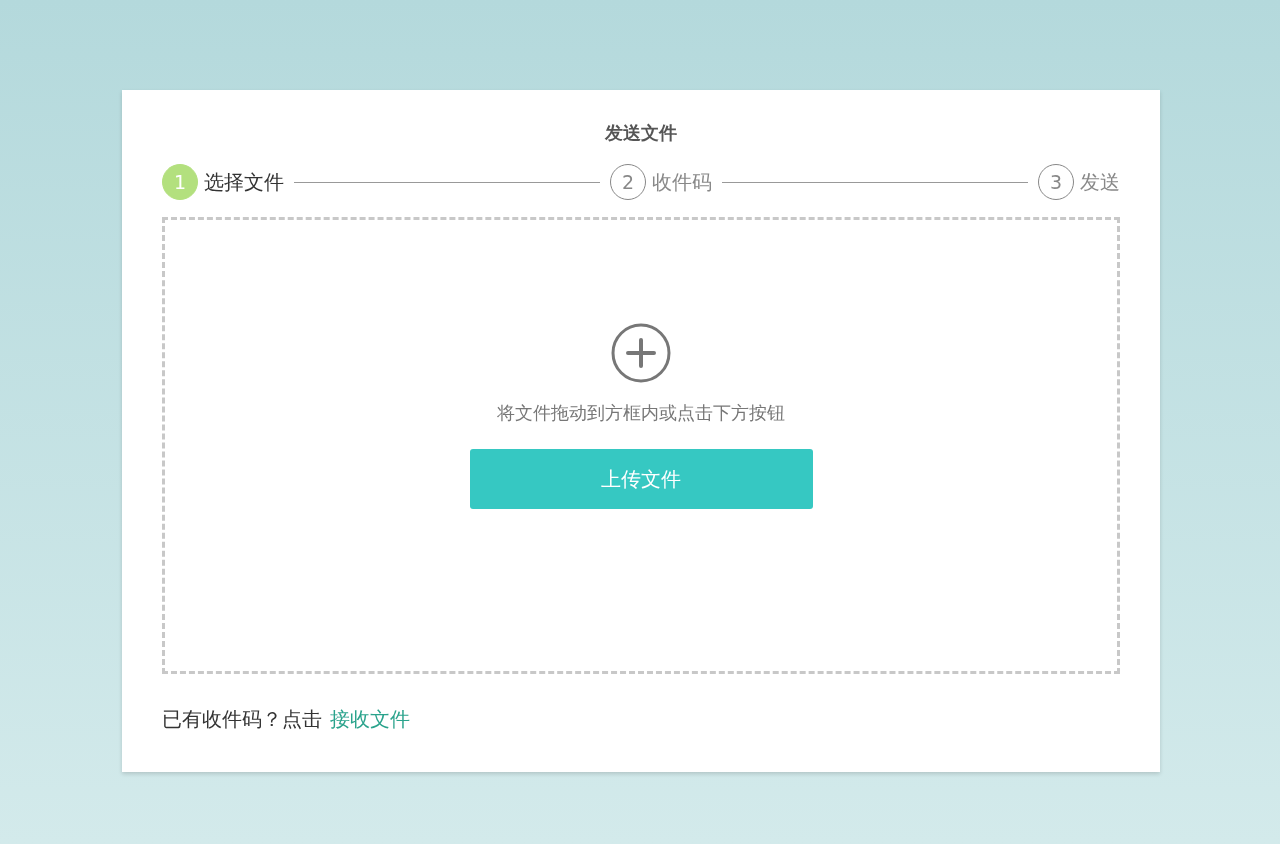  Describe the element at coordinates (641, 353) in the screenshot. I see `add-icon` at that location.